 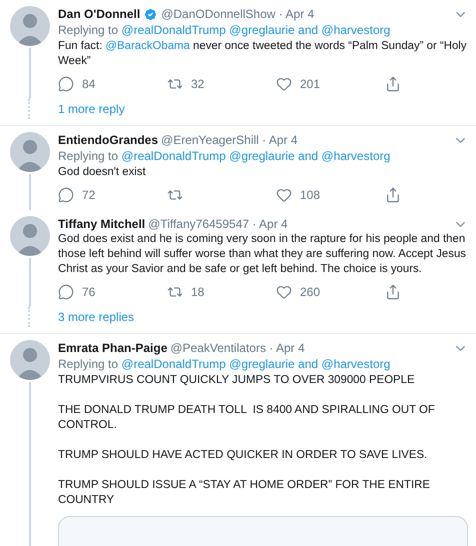 I want to click on tweet-text: God doesn't exist, so click(x=102, y=172).